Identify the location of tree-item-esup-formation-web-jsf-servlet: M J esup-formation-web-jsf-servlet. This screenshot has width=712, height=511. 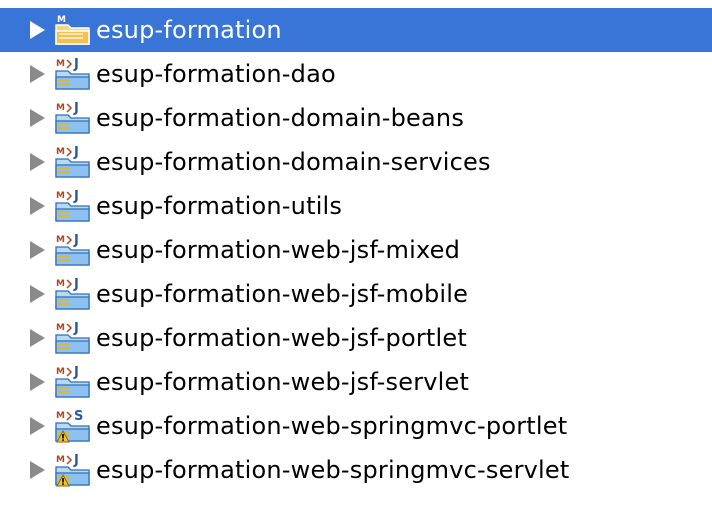
(356, 382).